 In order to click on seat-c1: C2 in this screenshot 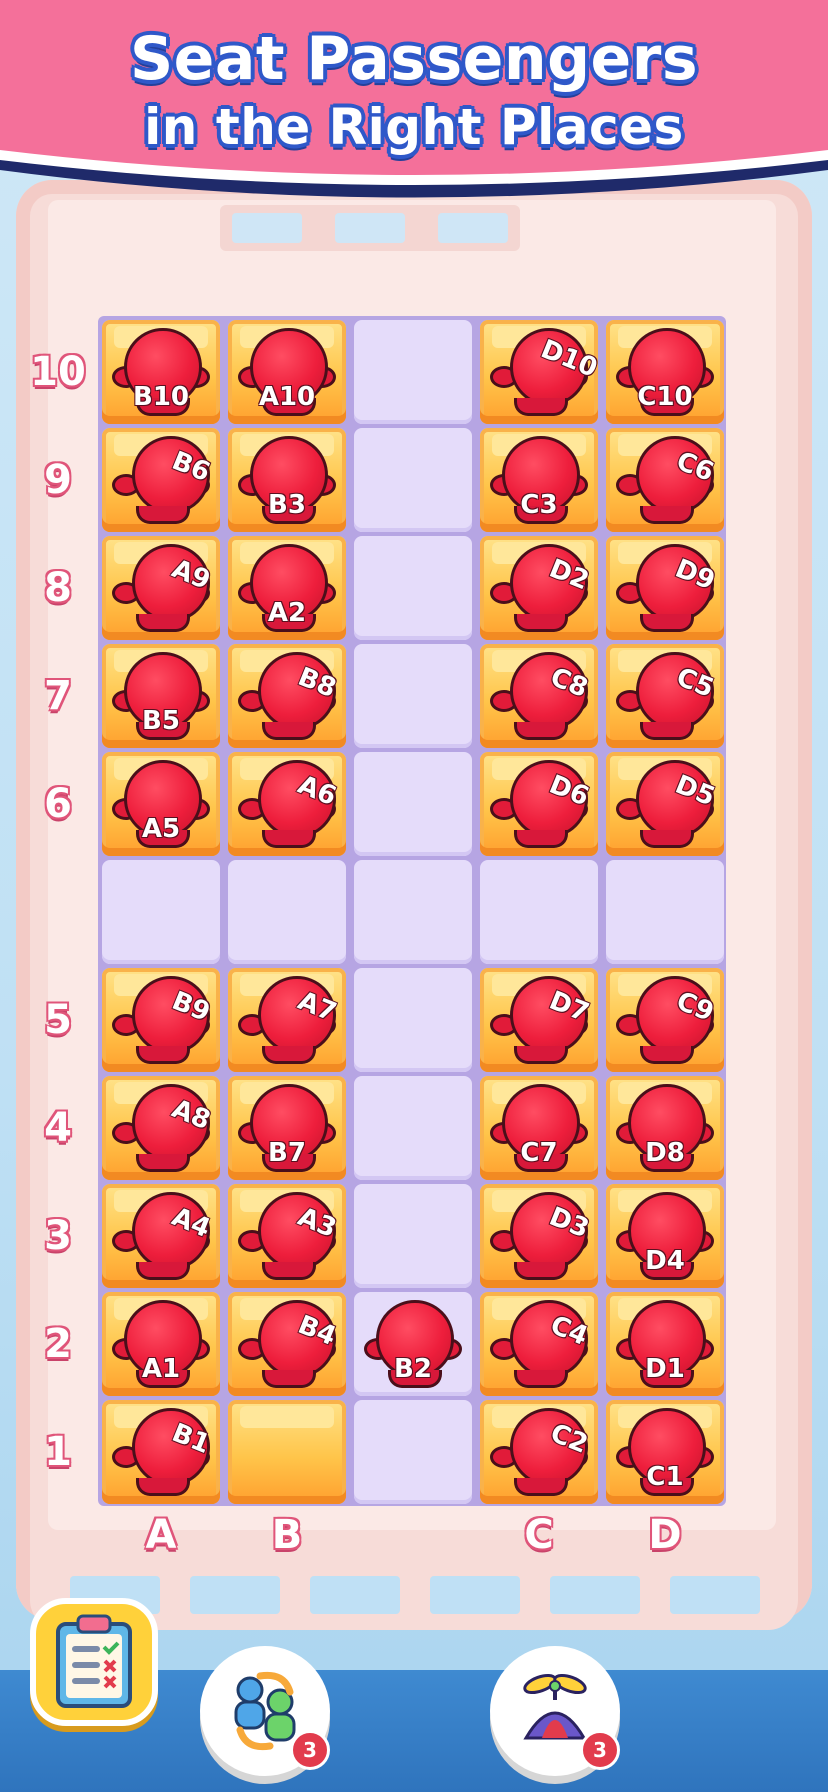, I will do `click(539, 1452)`.